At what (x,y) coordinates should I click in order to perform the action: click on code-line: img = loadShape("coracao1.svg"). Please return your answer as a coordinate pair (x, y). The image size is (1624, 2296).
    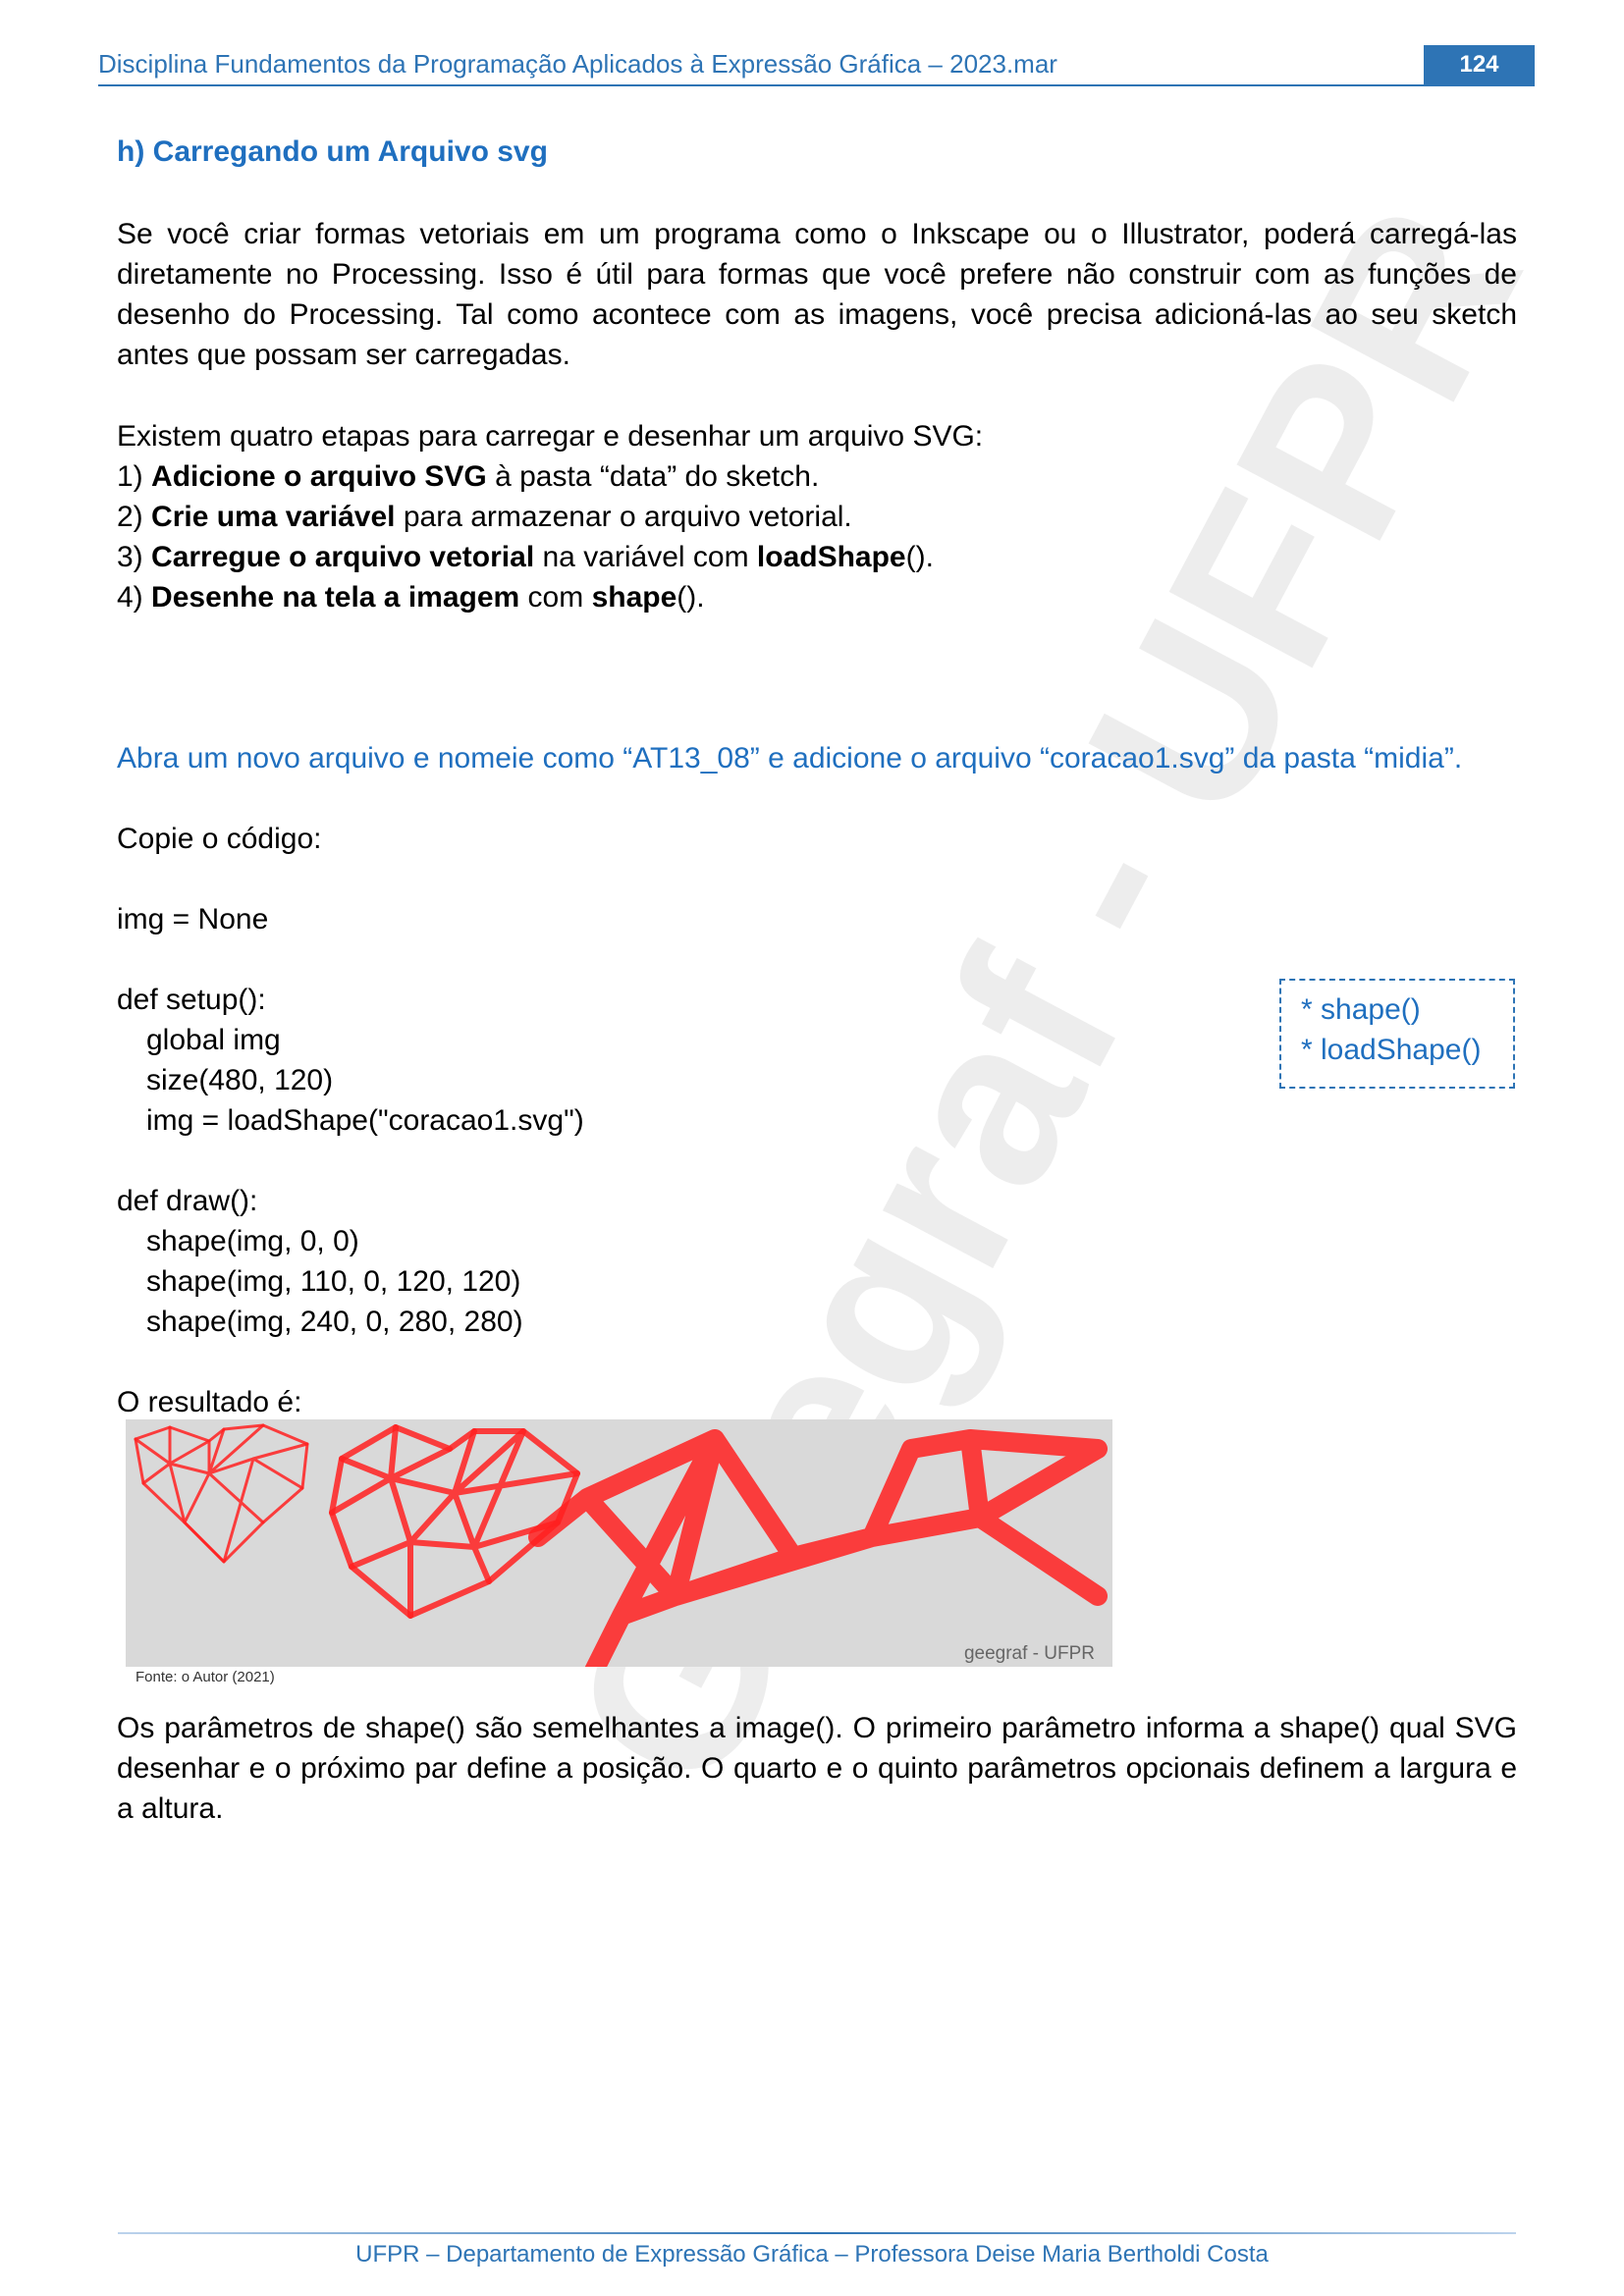
    Looking at the image, I should click on (365, 1120).